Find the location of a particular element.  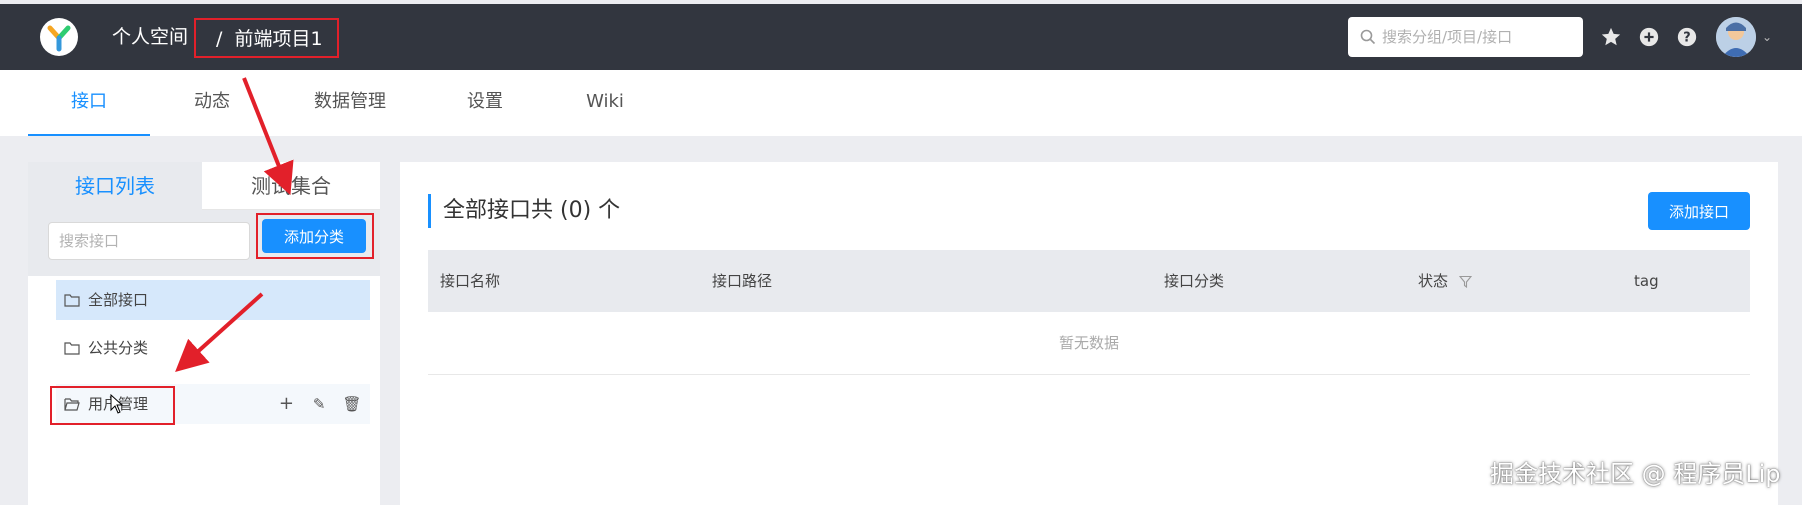

page-title: 全部接口共 (0) 个 is located at coordinates (524, 211).